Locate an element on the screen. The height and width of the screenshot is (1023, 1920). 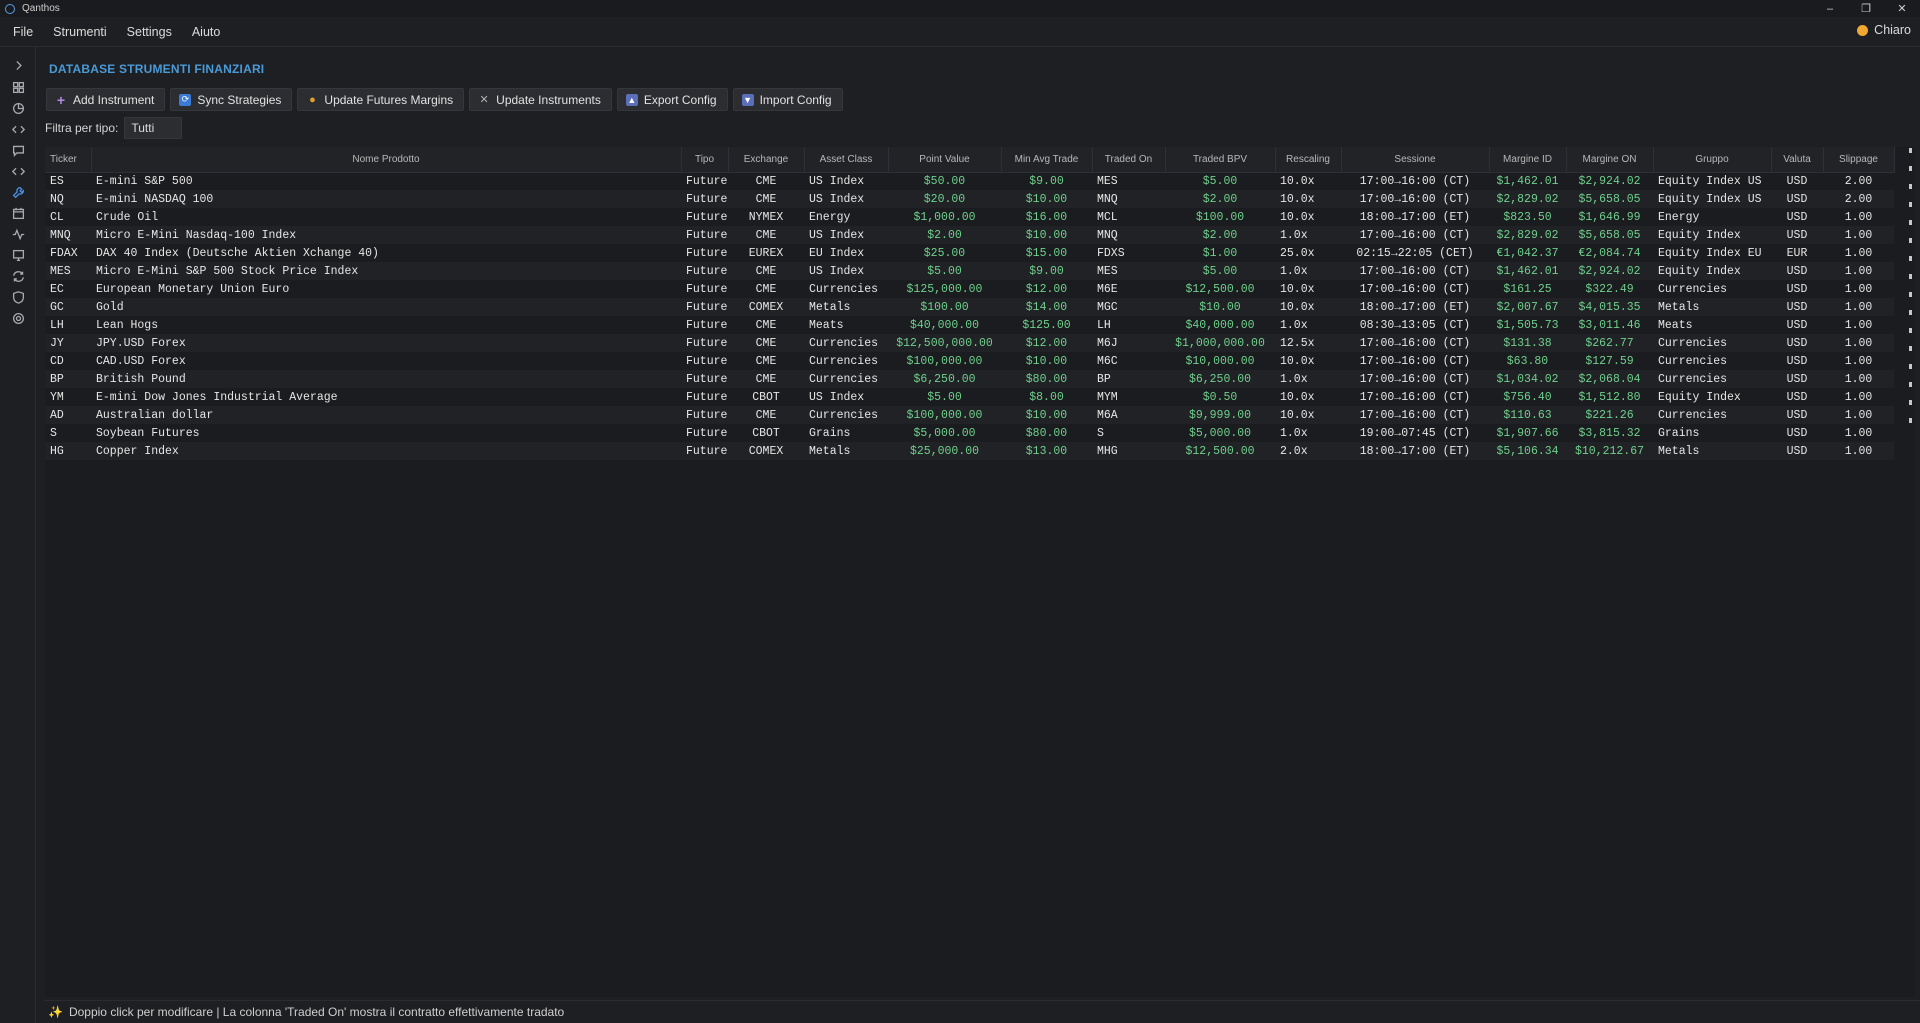
table-cell: COMEX is located at coordinates (766, 451).